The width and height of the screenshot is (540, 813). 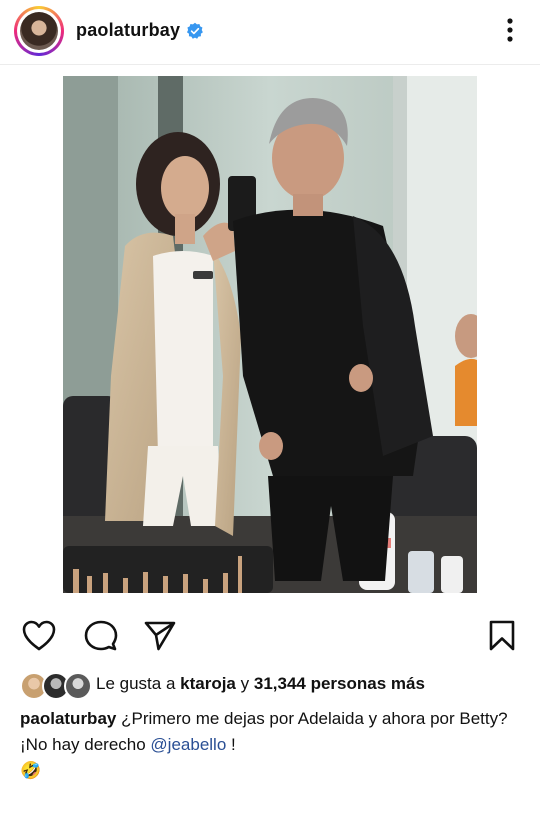 I want to click on heart-icon, so click(x=39, y=636).